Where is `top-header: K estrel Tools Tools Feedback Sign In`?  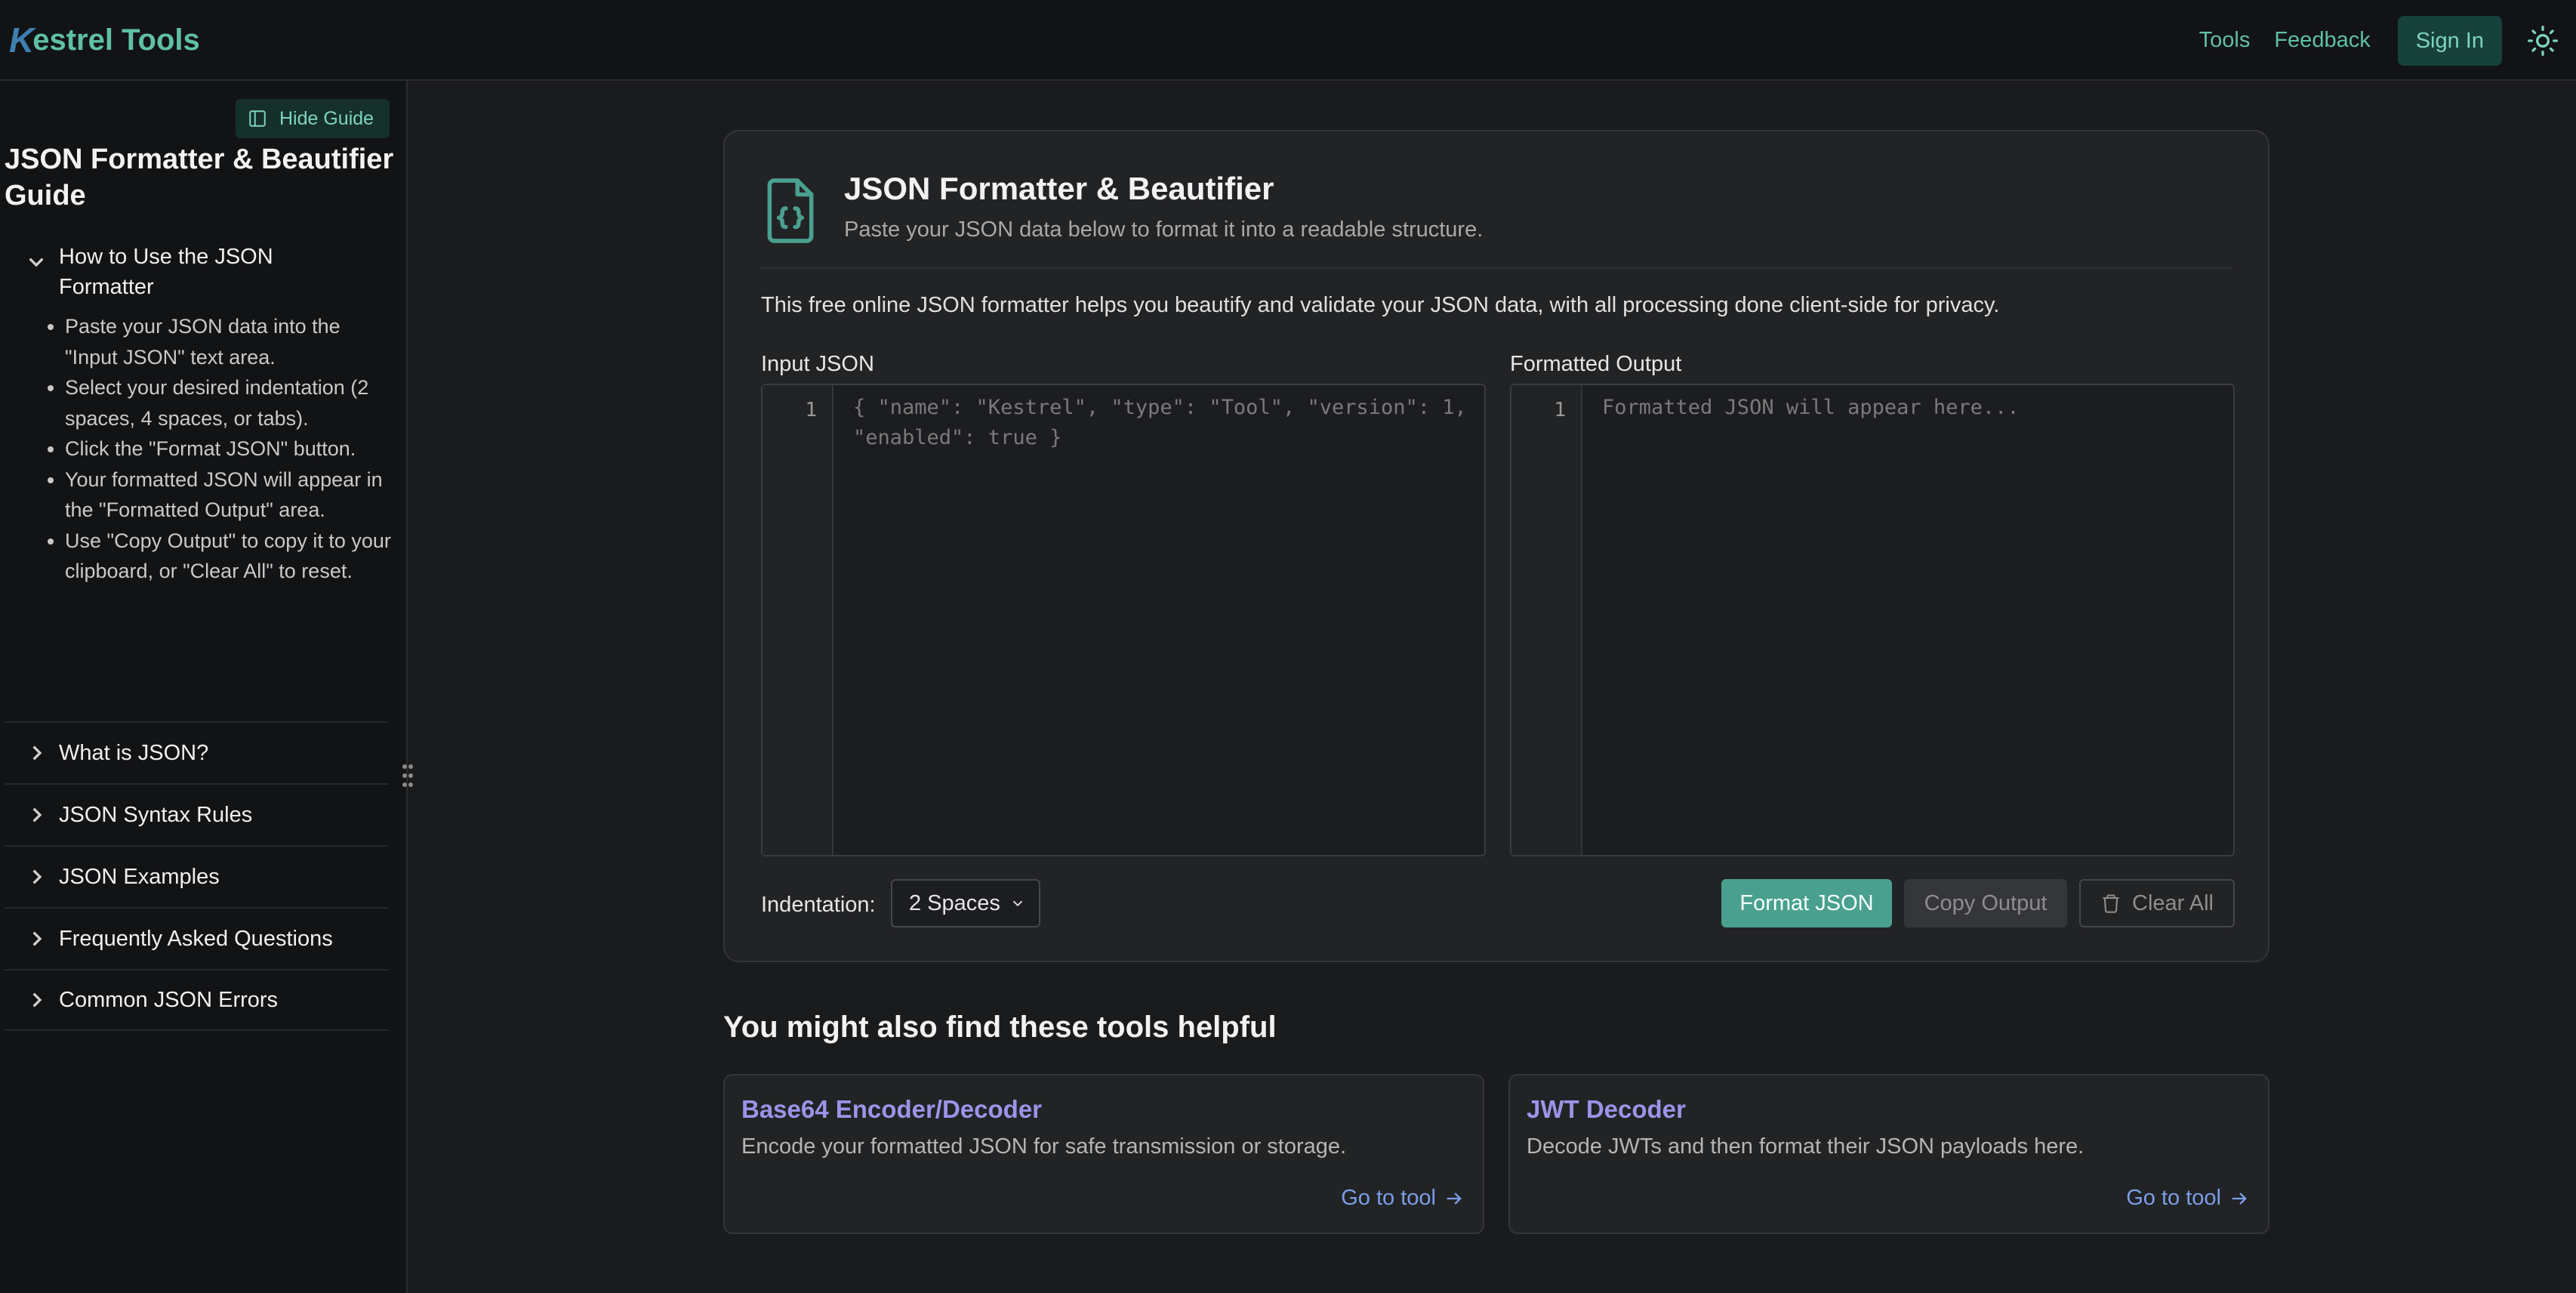 top-header: K estrel Tools Tools Feedback Sign In is located at coordinates (1288, 41).